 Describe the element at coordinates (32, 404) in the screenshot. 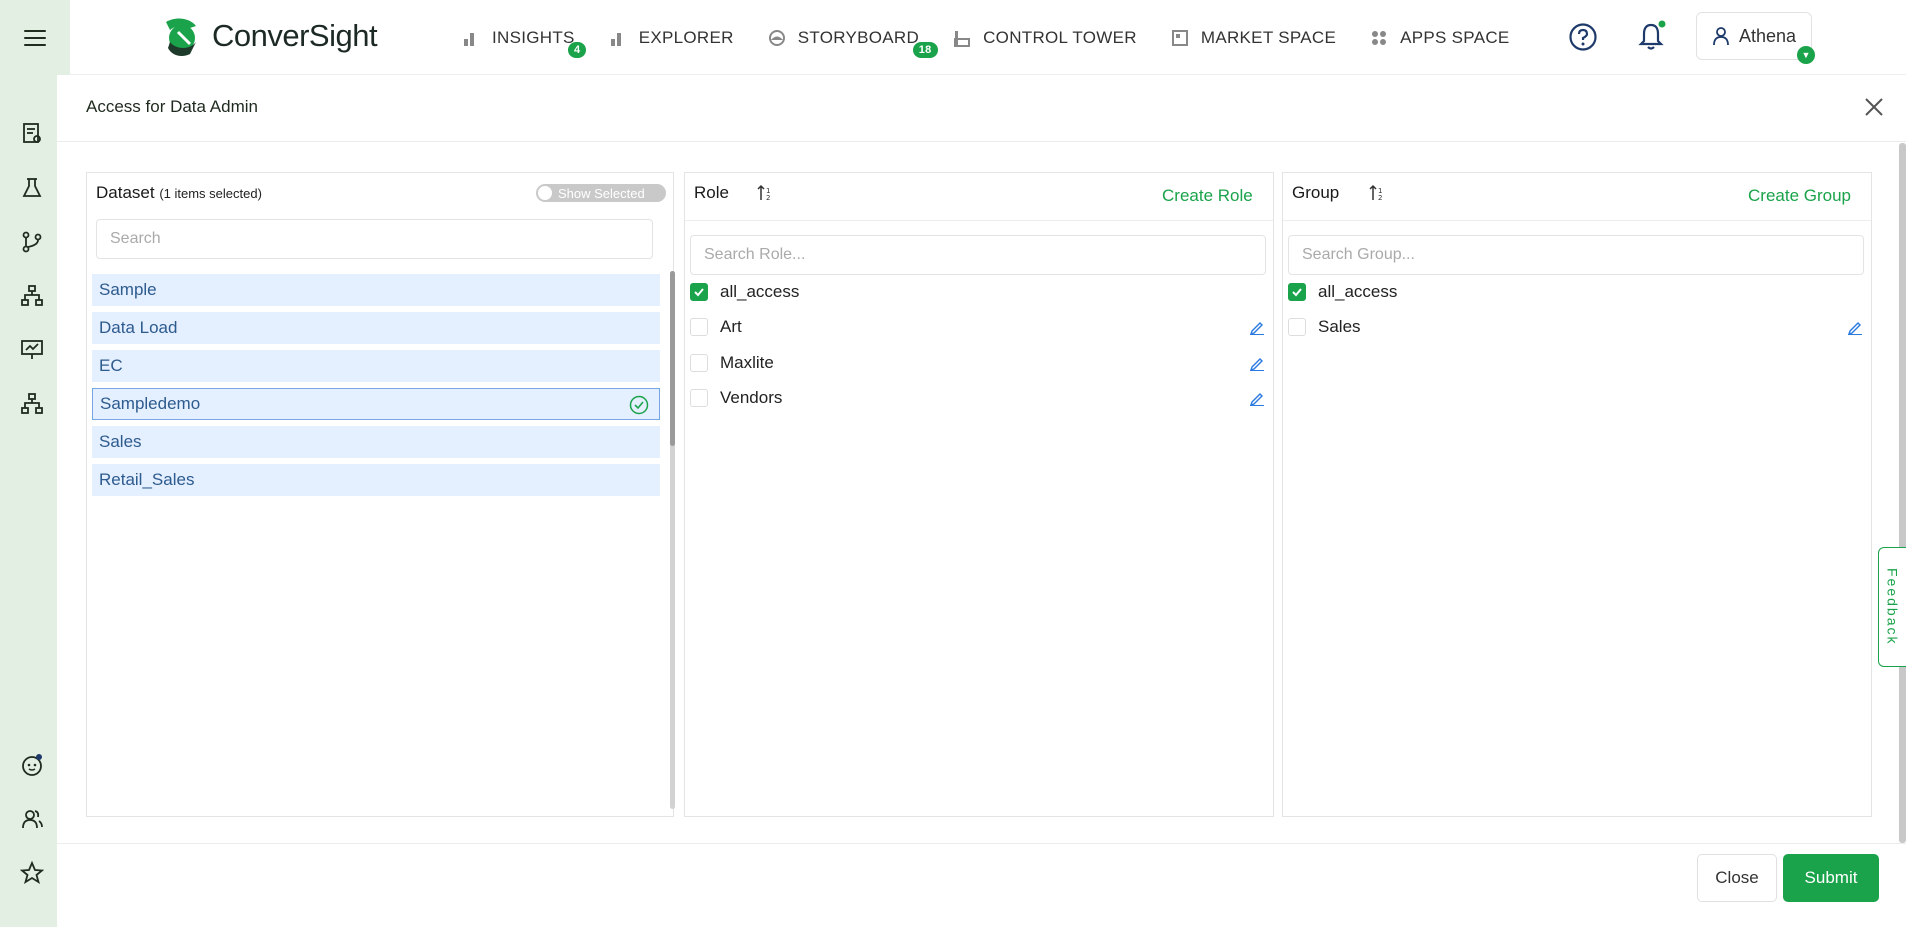

I see `org-chart-icon` at that location.